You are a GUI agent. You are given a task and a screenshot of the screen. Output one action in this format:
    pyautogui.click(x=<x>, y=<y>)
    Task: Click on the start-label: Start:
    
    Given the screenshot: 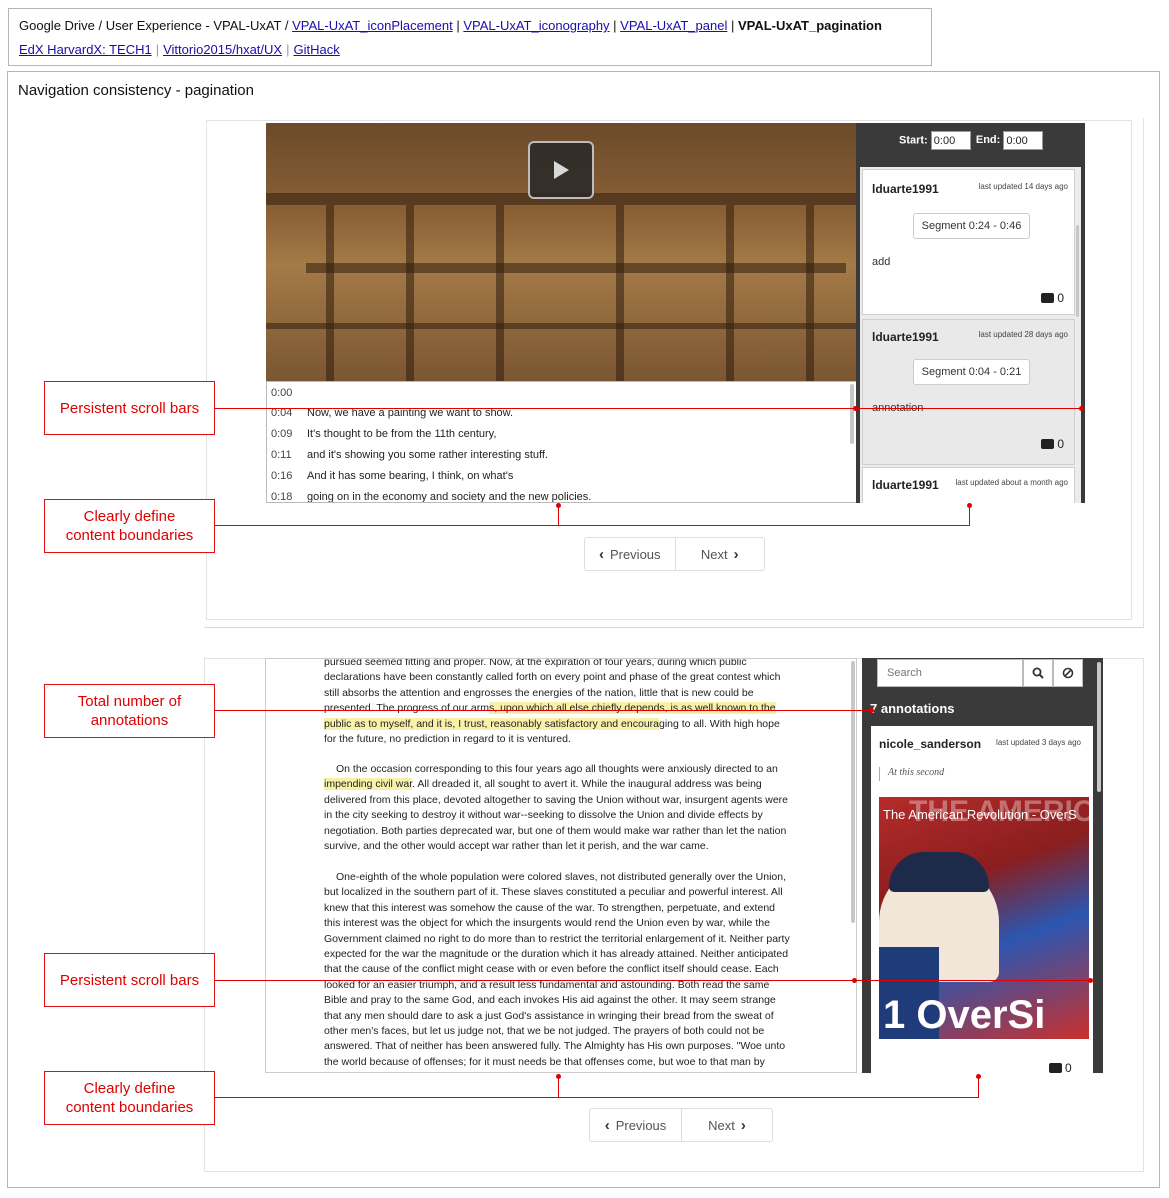 What is the action you would take?
    pyautogui.click(x=913, y=140)
    